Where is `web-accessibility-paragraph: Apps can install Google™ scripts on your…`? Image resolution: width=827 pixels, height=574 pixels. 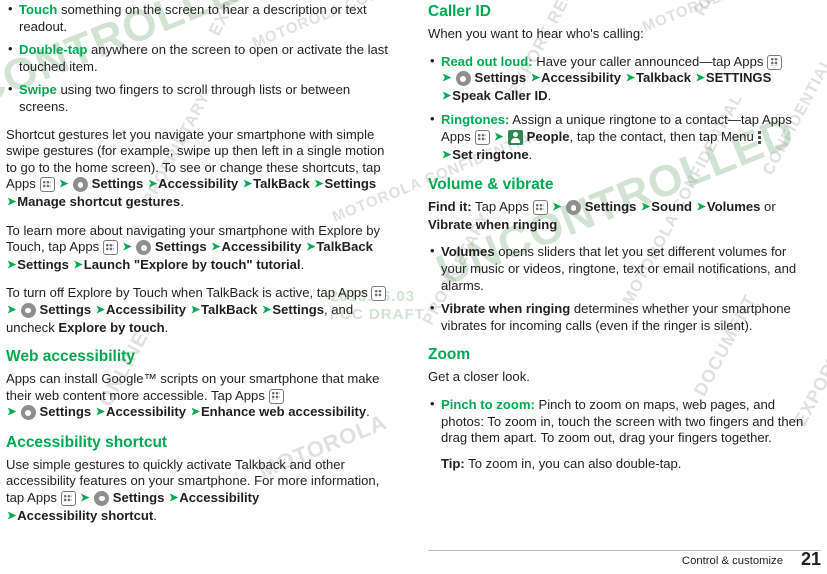
web-accessibility-paragraph: Apps can install Google™ scripts on your… is located at coordinates (193, 396).